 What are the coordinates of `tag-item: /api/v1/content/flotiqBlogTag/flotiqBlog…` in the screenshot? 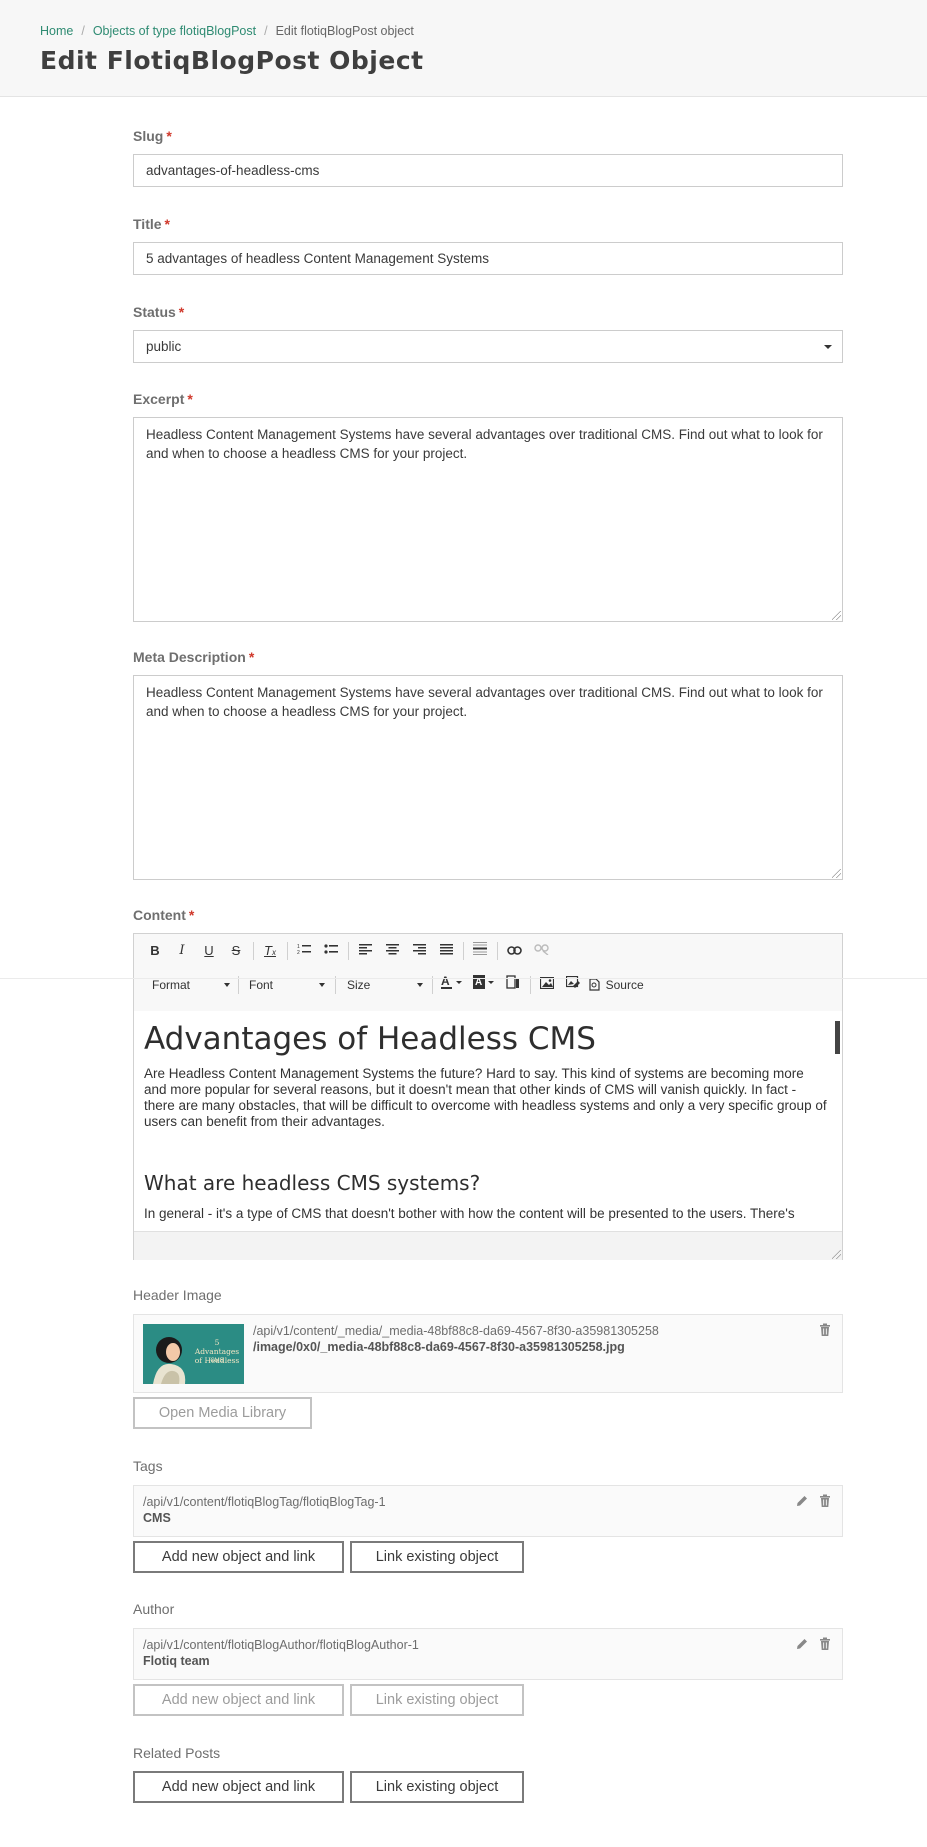 It's located at (488, 1511).